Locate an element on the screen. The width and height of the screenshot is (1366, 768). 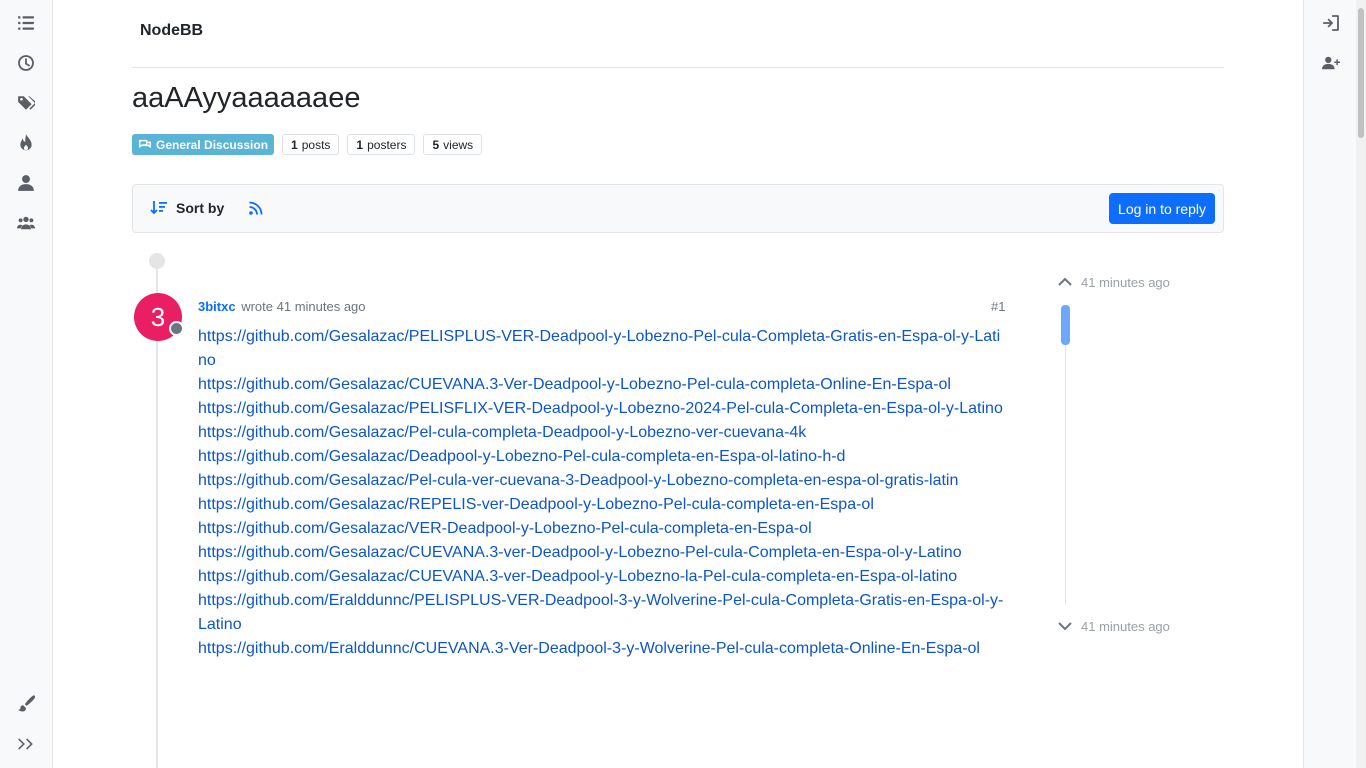
skin-brush-icon is located at coordinates (26, 703).